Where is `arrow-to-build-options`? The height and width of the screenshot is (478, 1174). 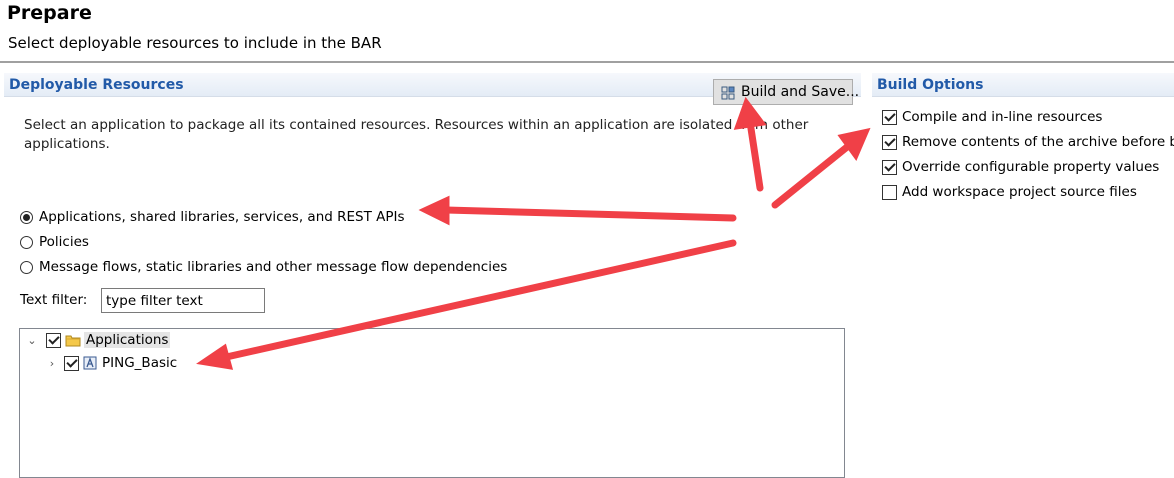
arrow-to-build-options is located at coordinates (813, 174).